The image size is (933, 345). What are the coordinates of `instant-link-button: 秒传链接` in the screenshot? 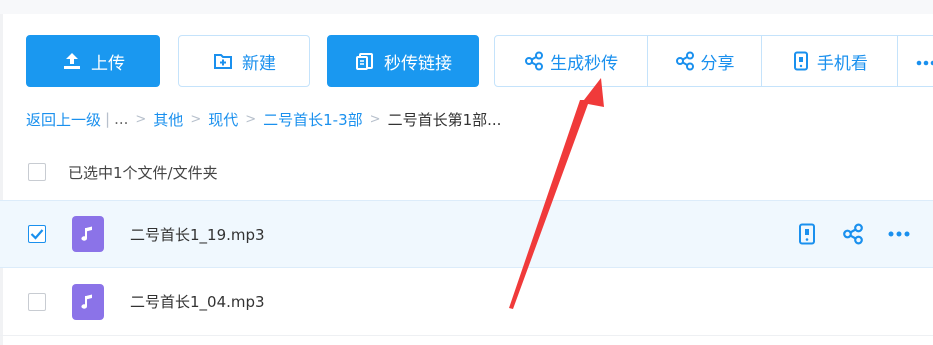 It's located at (403, 61).